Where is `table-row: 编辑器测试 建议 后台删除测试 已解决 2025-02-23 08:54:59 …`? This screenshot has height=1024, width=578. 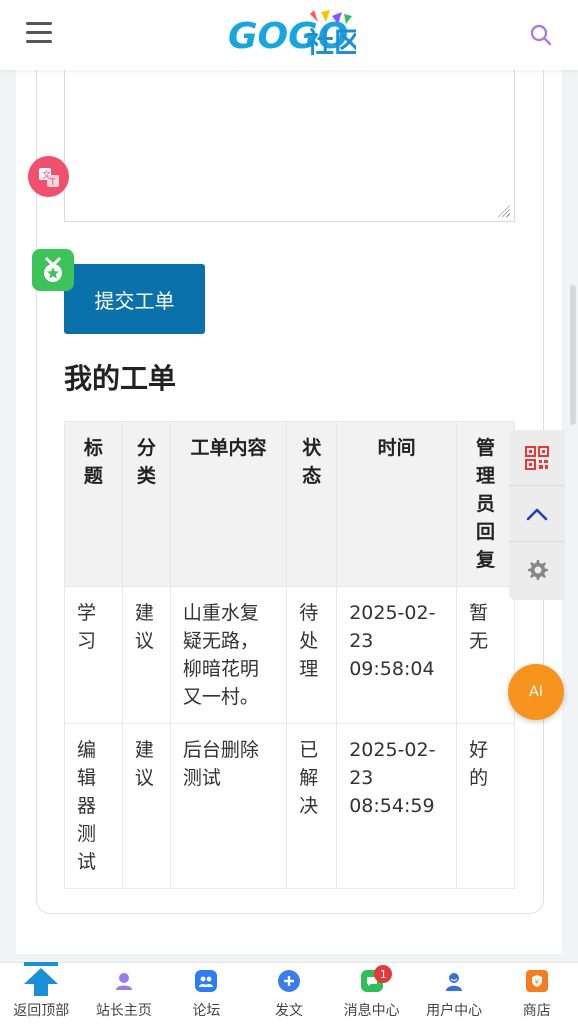
table-row: 编辑器测试 建议 后台删除测试 已解决 2025-02-23 08:54:59 … is located at coordinates (289, 806).